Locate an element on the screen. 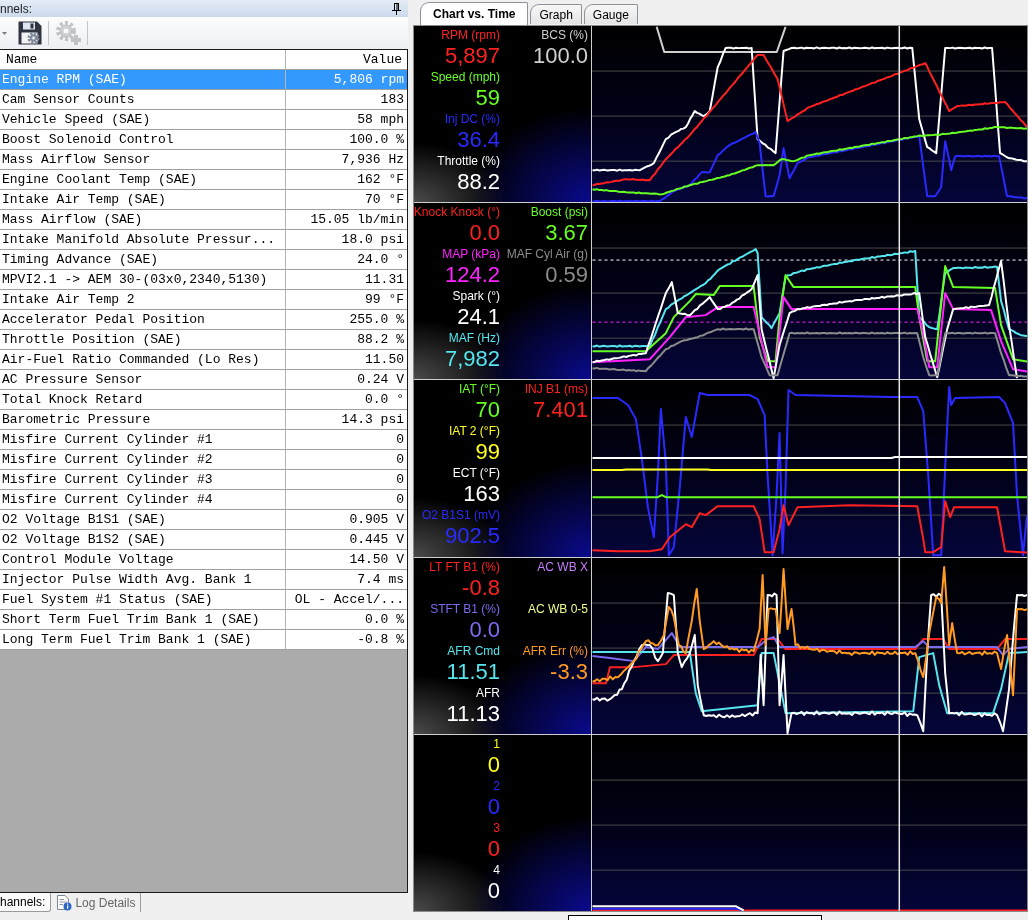 The height and width of the screenshot is (920, 1028). table-row: Misfire Current Cylinder #3 0 is located at coordinates (203, 480).